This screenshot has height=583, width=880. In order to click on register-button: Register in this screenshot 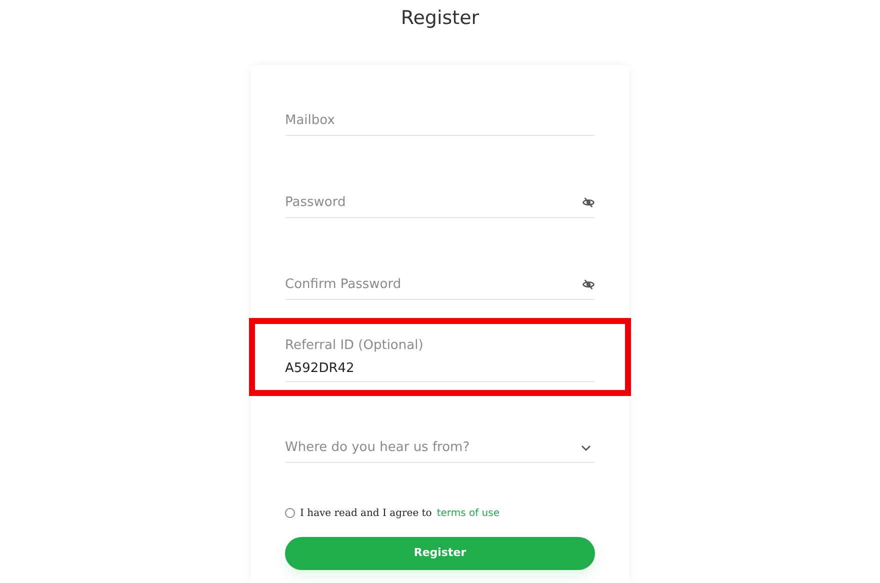, I will do `click(440, 553)`.